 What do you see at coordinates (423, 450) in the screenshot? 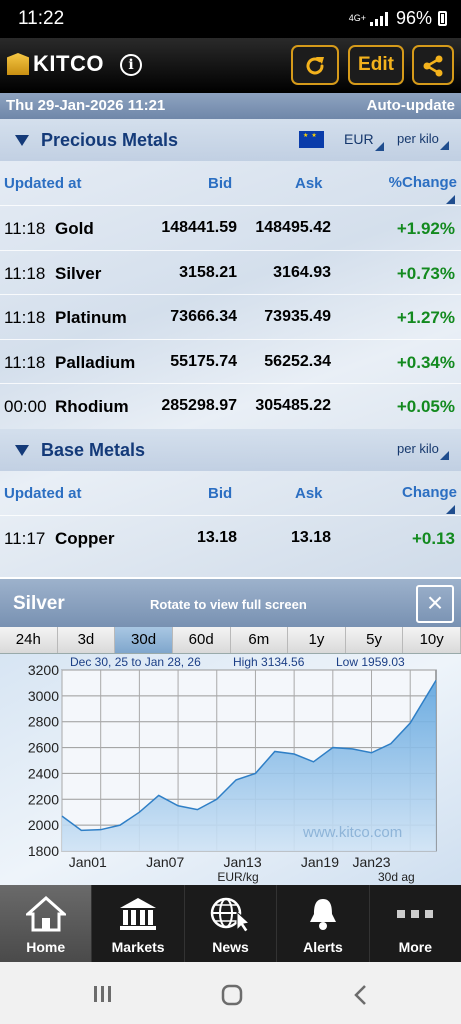
I see `base-unit-selector: per kilo` at bounding box center [423, 450].